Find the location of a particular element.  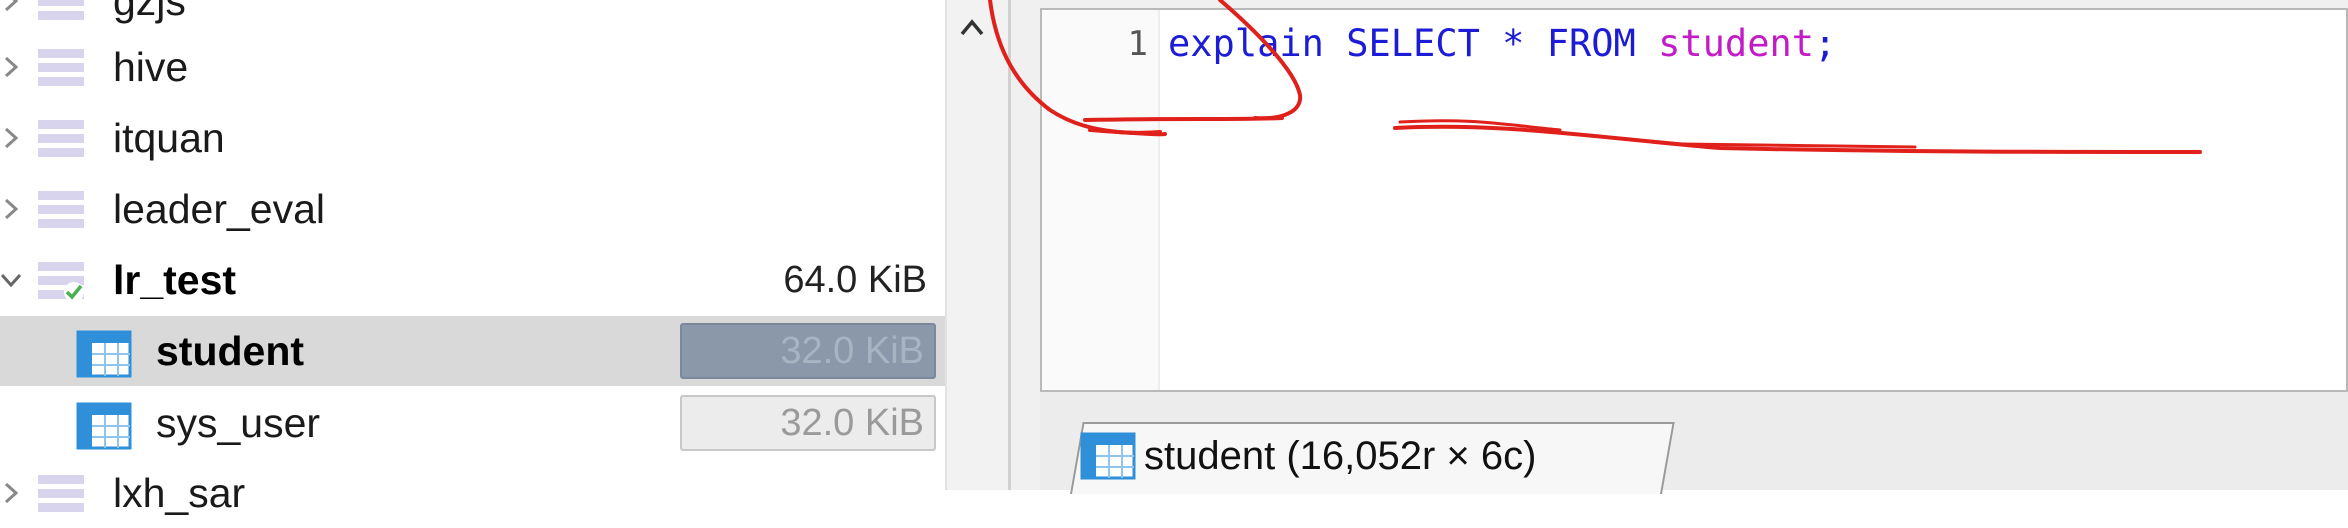

sql-operator: * is located at coordinates (1513, 43).